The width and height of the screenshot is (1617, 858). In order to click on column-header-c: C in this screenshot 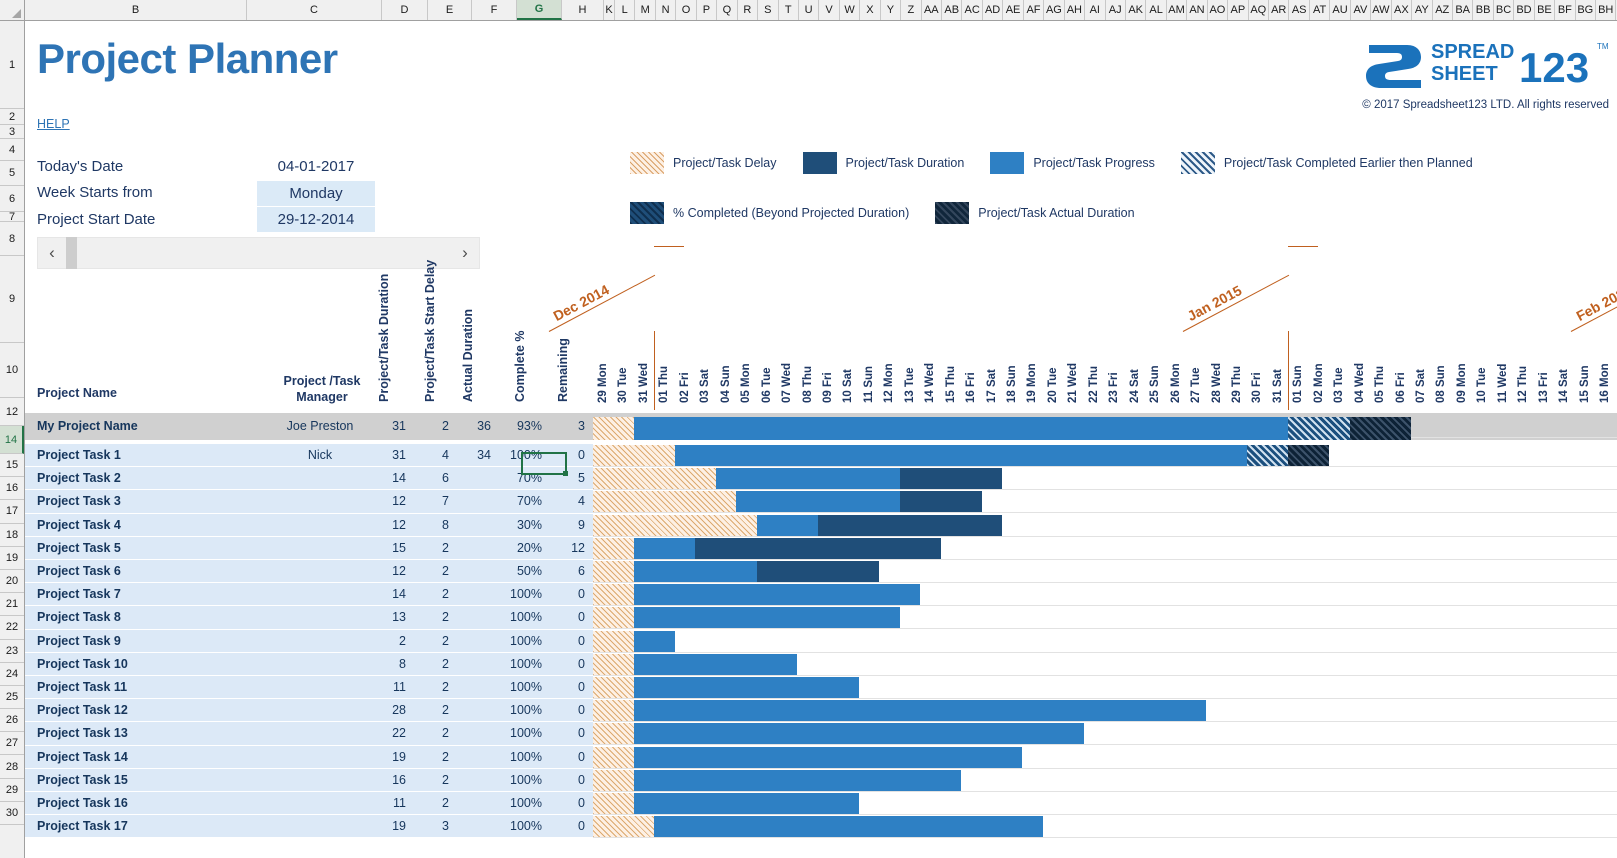, I will do `click(314, 10)`.